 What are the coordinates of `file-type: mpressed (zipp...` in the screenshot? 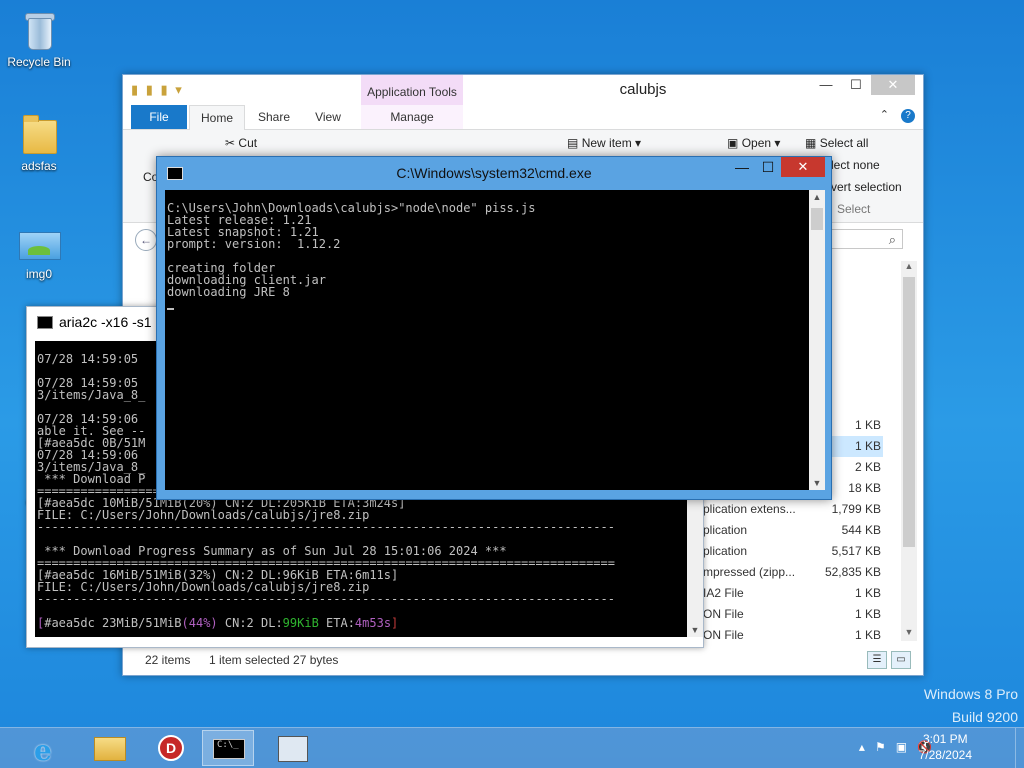 It's located at (749, 572).